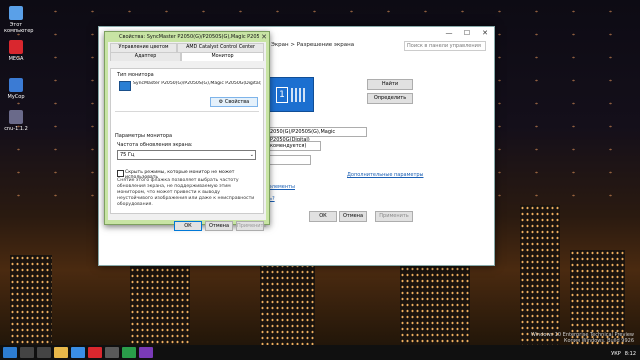 This screenshot has height=360, width=640. Describe the element at coordinates (135, 75) in the screenshot. I see `monitor-type-label: Тип монитора` at that location.